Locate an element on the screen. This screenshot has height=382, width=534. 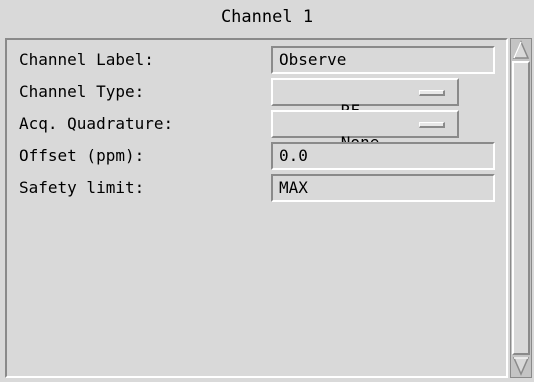
channel-label-label: Channel Label: is located at coordinates (86, 59).